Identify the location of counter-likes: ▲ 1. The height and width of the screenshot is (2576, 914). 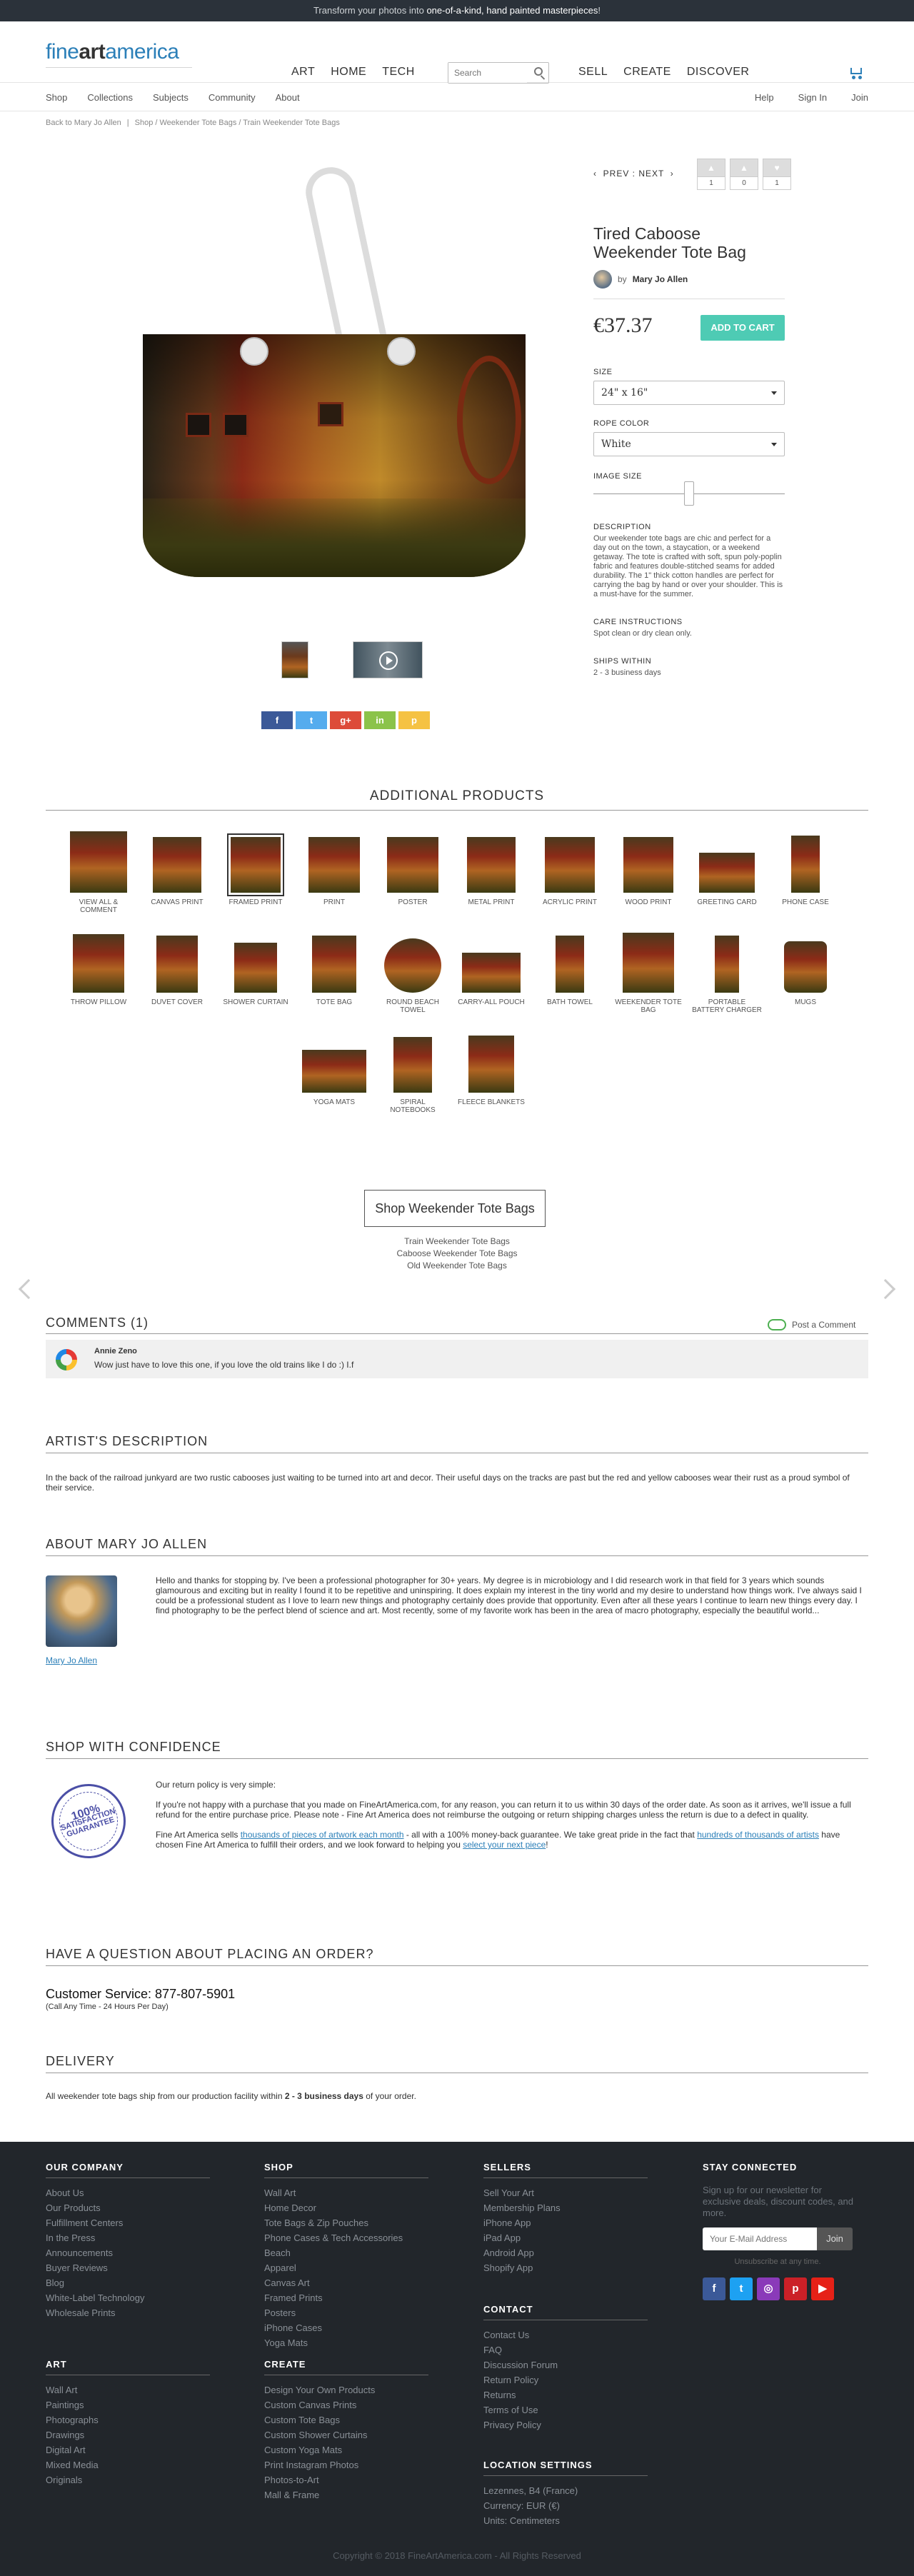
(711, 174).